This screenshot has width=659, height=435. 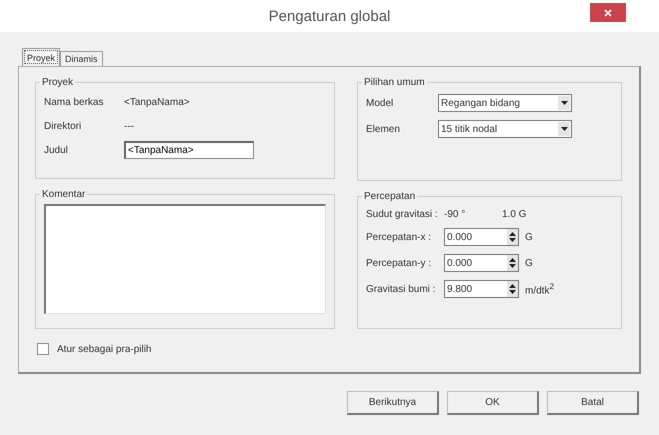 What do you see at coordinates (455, 214) in the screenshot?
I see `field-value: -90 °` at bounding box center [455, 214].